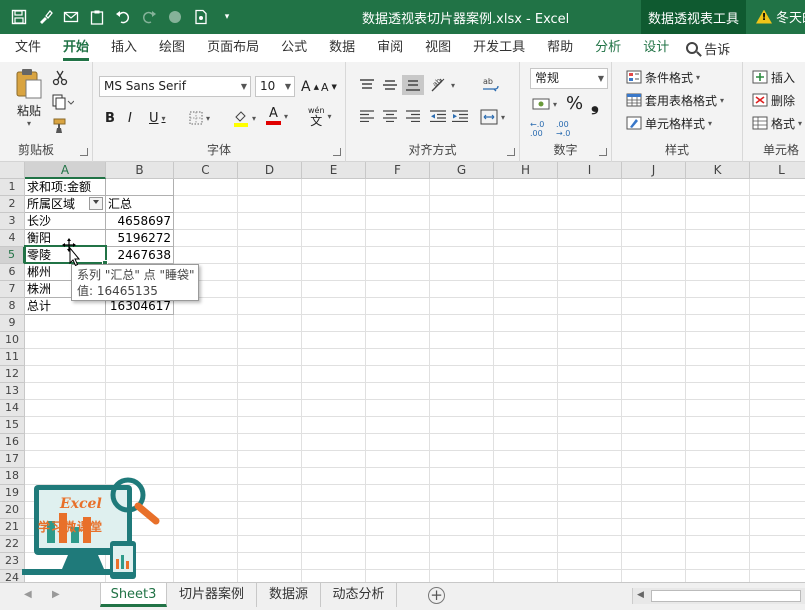  Describe the element at coordinates (718, 561) in the screenshot. I see `cell-k23` at that location.